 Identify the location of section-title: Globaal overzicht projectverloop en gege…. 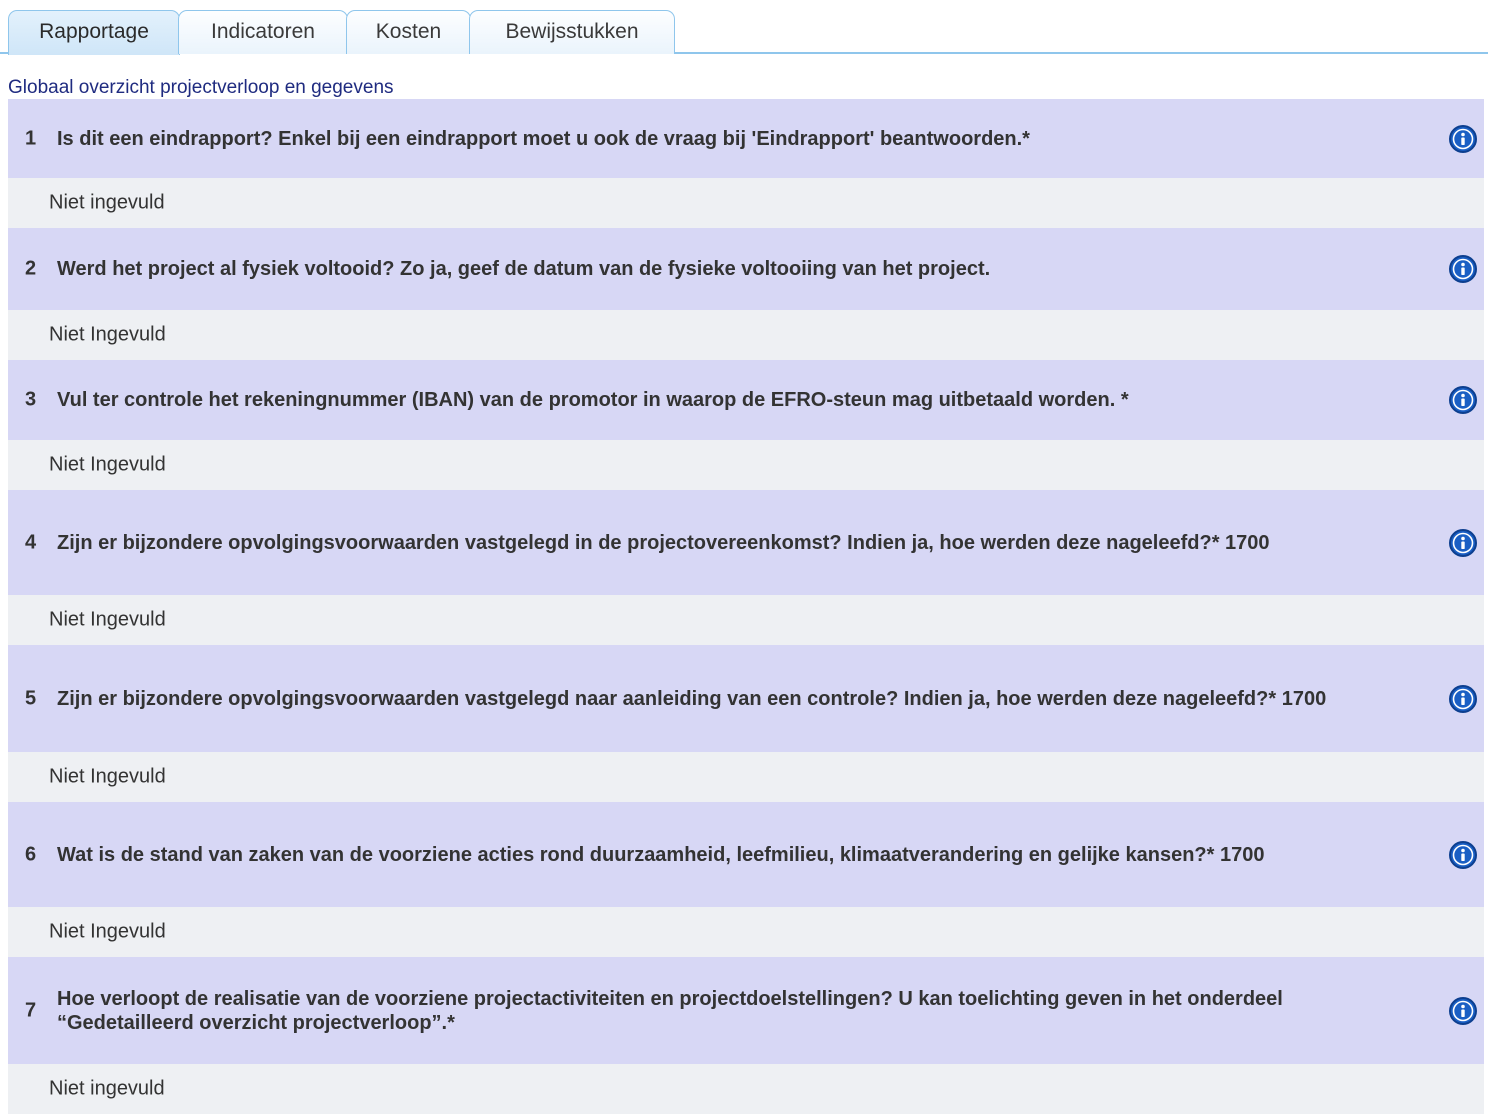
(201, 87).